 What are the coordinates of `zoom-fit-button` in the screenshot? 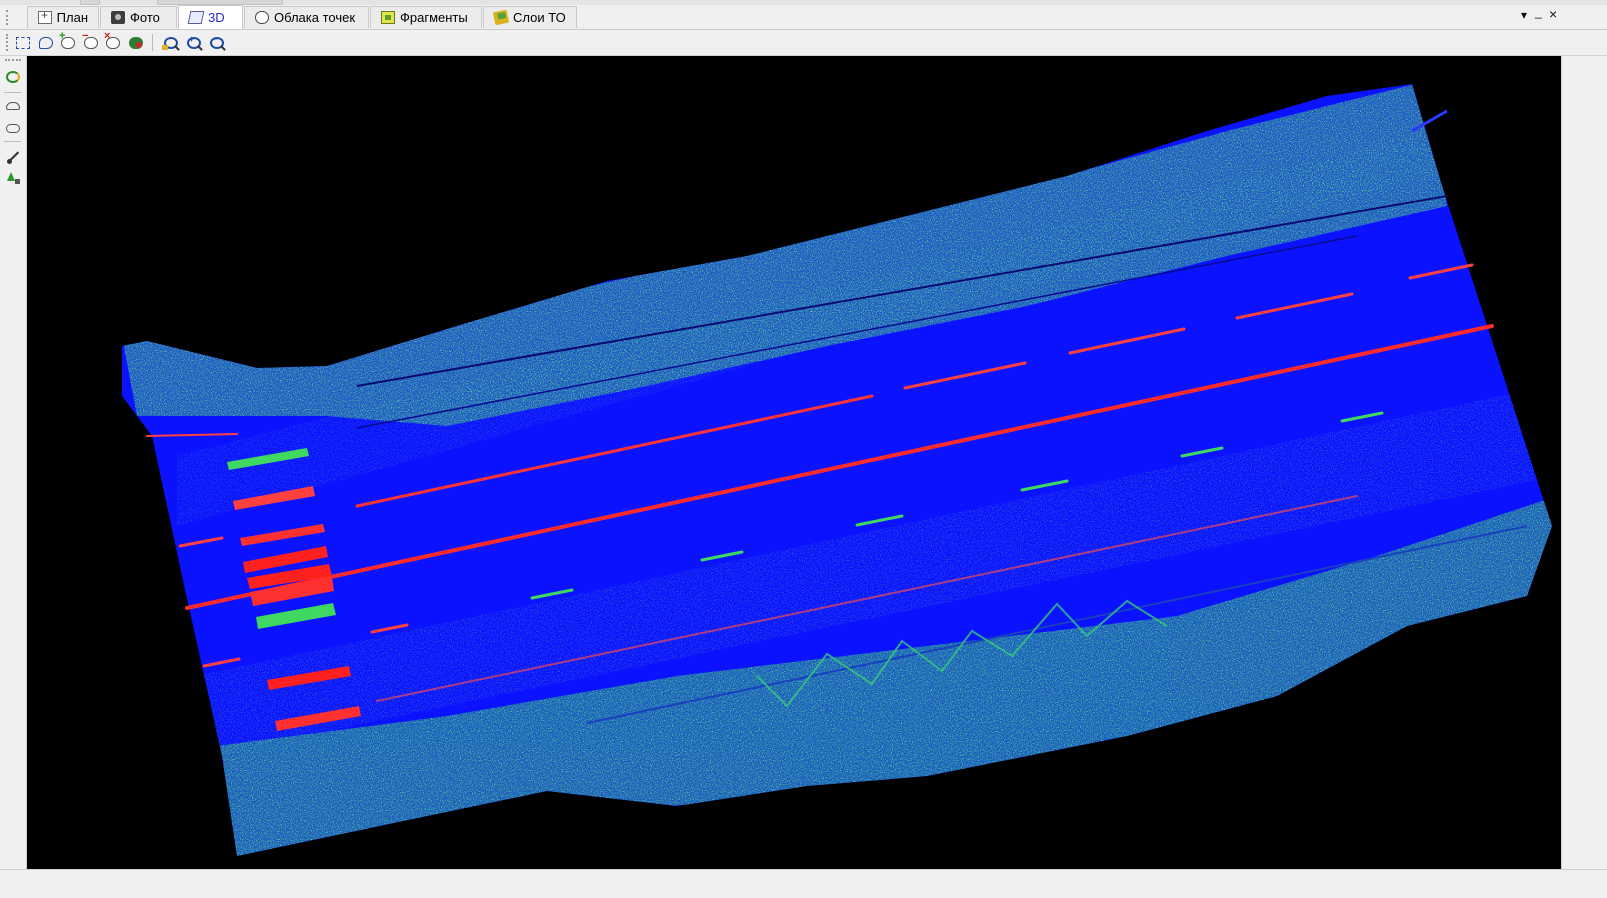 It's located at (171, 42).